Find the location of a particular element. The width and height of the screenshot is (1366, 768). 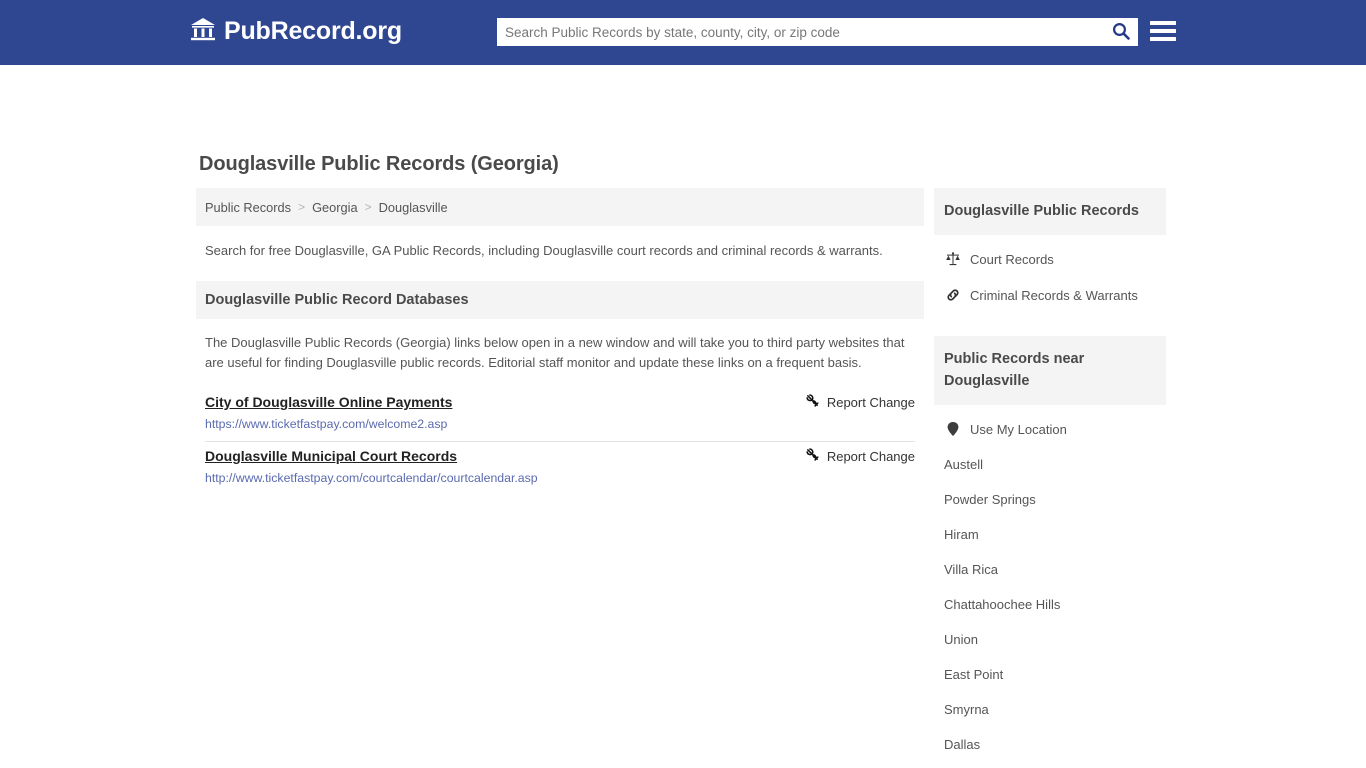

search-bar is located at coordinates (817, 32).